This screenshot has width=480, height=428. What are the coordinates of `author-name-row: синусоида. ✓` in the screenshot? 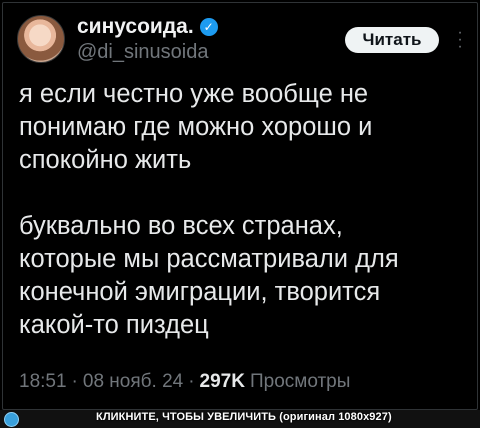 It's located at (147, 27).